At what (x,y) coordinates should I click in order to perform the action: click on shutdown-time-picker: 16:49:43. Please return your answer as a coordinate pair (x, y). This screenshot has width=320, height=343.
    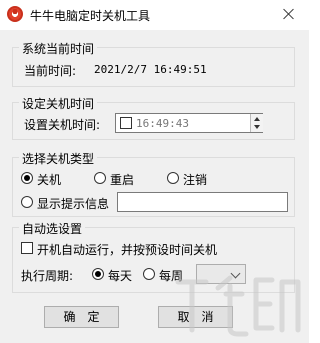
    Looking at the image, I should click on (189, 123).